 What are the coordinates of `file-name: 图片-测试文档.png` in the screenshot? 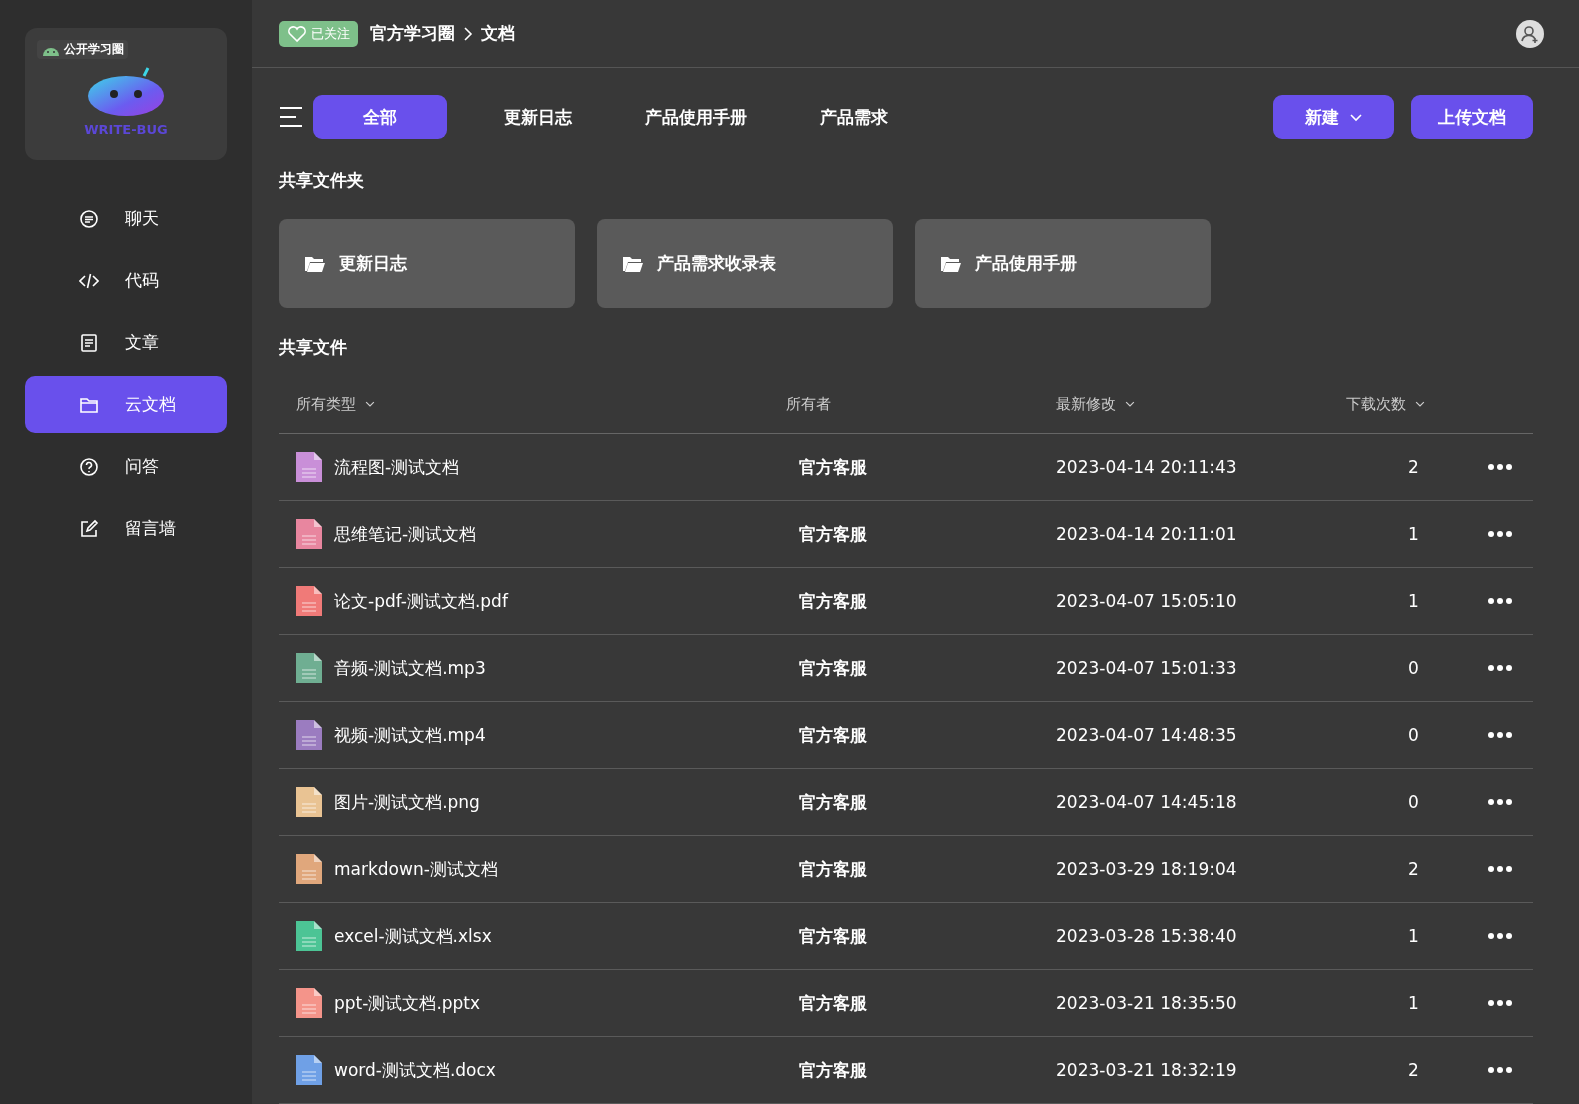 It's located at (407, 802).